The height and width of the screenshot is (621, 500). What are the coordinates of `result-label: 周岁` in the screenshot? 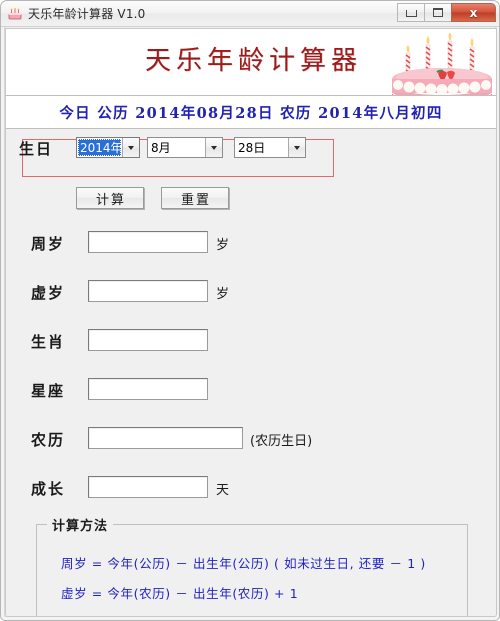 It's located at (48, 244).